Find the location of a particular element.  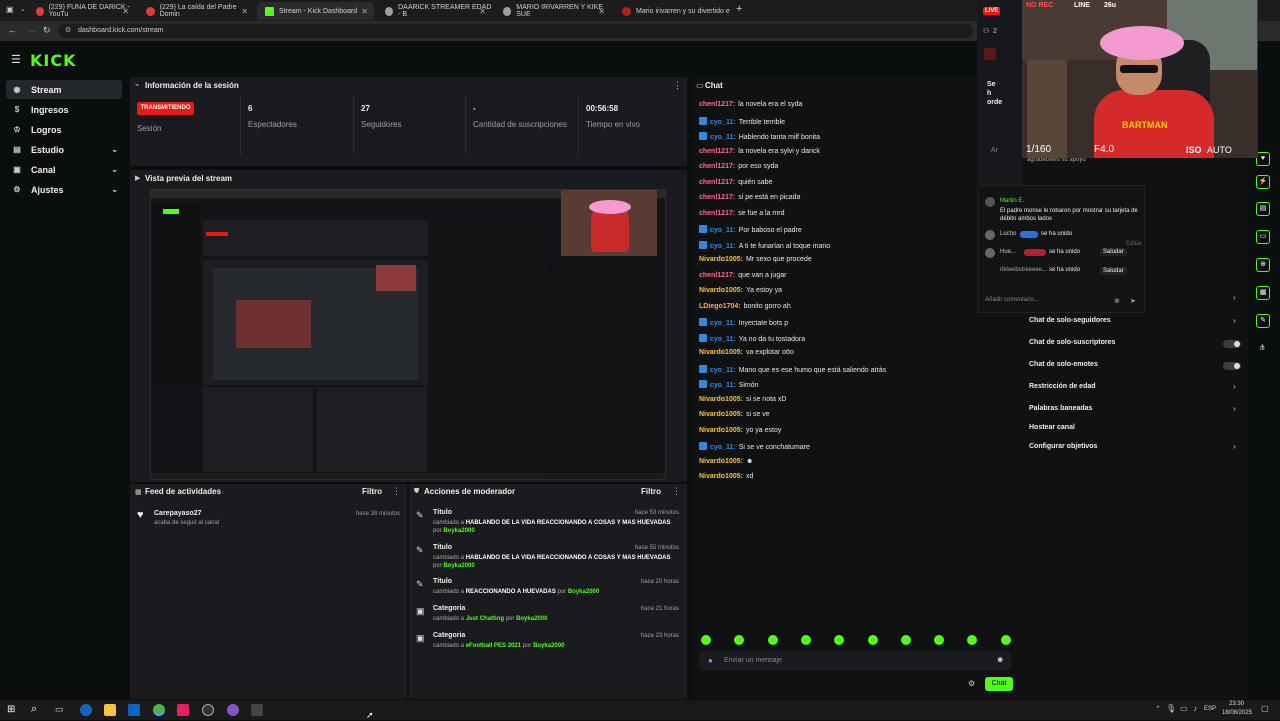

chat-message: LDiego1704: bonito gorro ah is located at coordinates (745, 306).